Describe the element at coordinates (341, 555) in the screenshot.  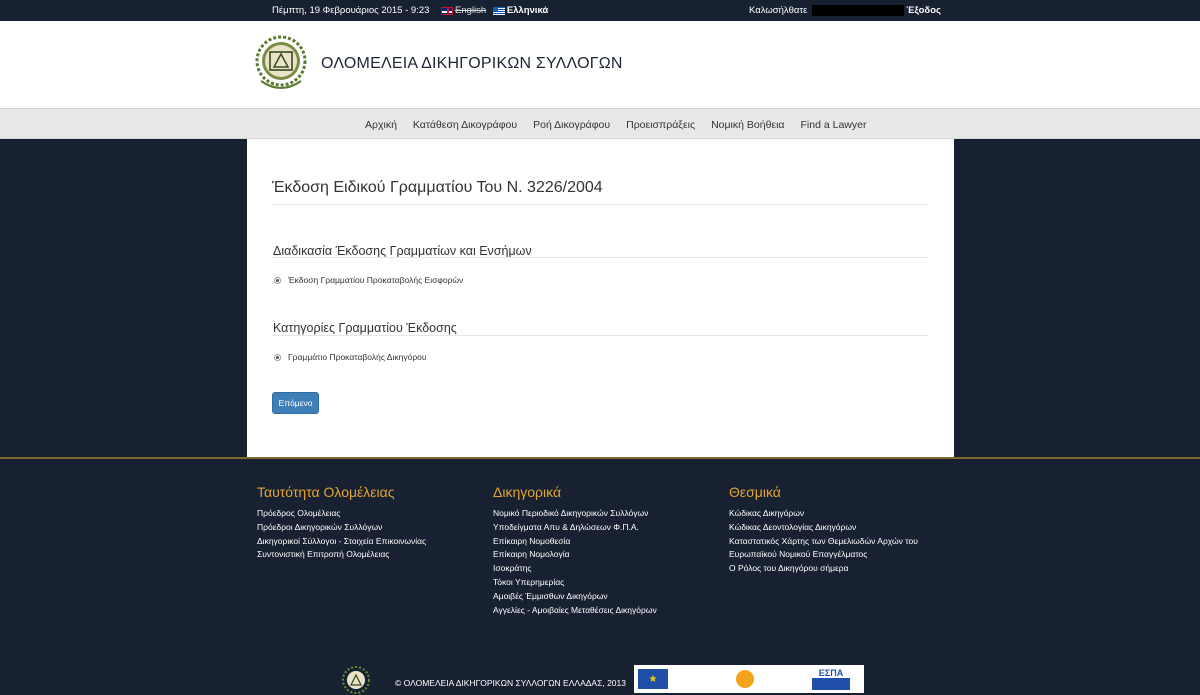
I see `footer-link: Συντονιστική Επιτροπή Ολομέλειας` at that location.